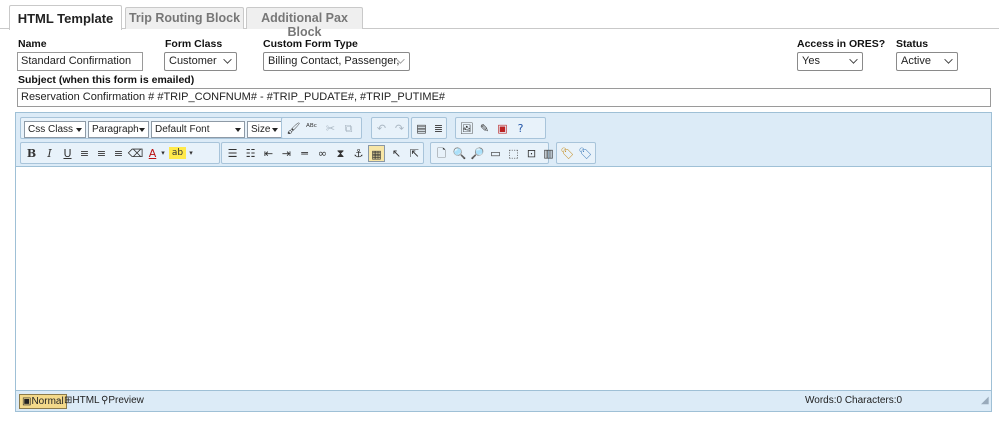 This screenshot has width=999, height=421. Describe the element at coordinates (268, 153) in the screenshot. I see `outdent-icon: ⇤` at that location.